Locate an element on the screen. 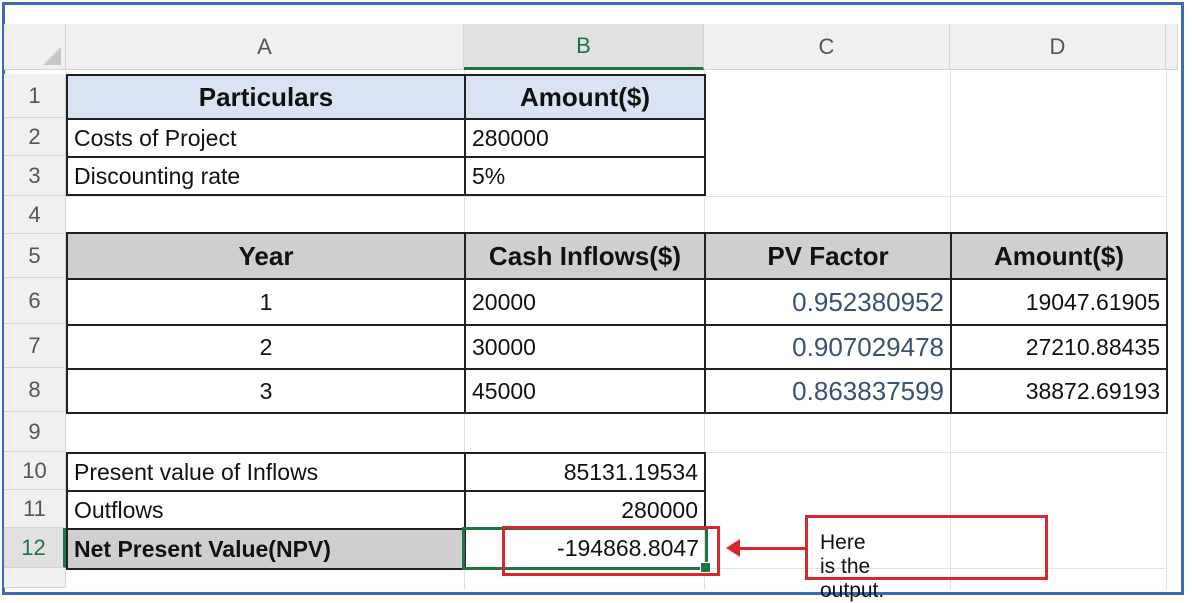 The width and height of the screenshot is (1192, 603). row-header-9: 9 is located at coordinates (35, 432).